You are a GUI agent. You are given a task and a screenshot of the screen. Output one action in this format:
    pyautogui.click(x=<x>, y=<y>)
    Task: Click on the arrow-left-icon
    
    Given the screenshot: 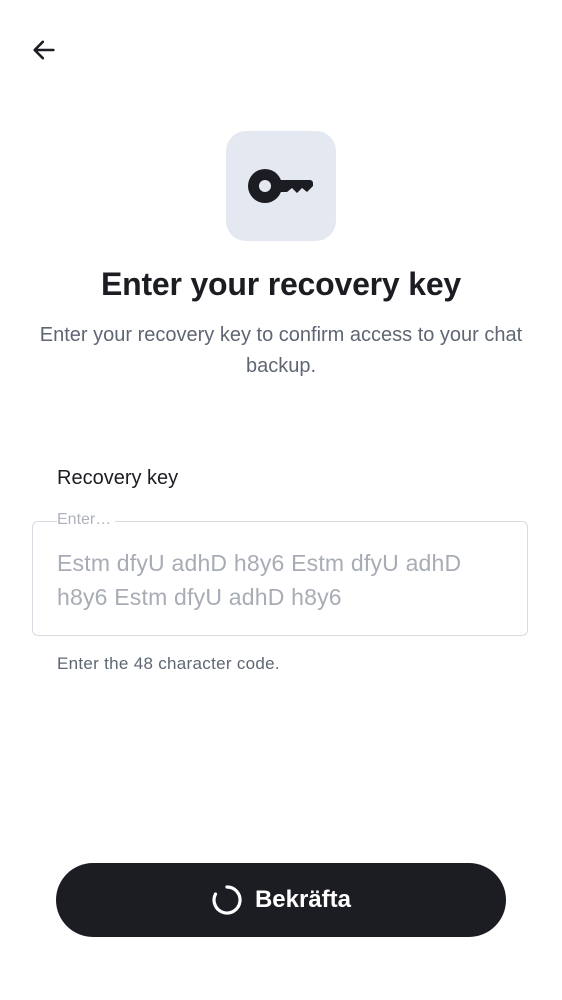 What is the action you would take?
    pyautogui.click(x=44, y=50)
    